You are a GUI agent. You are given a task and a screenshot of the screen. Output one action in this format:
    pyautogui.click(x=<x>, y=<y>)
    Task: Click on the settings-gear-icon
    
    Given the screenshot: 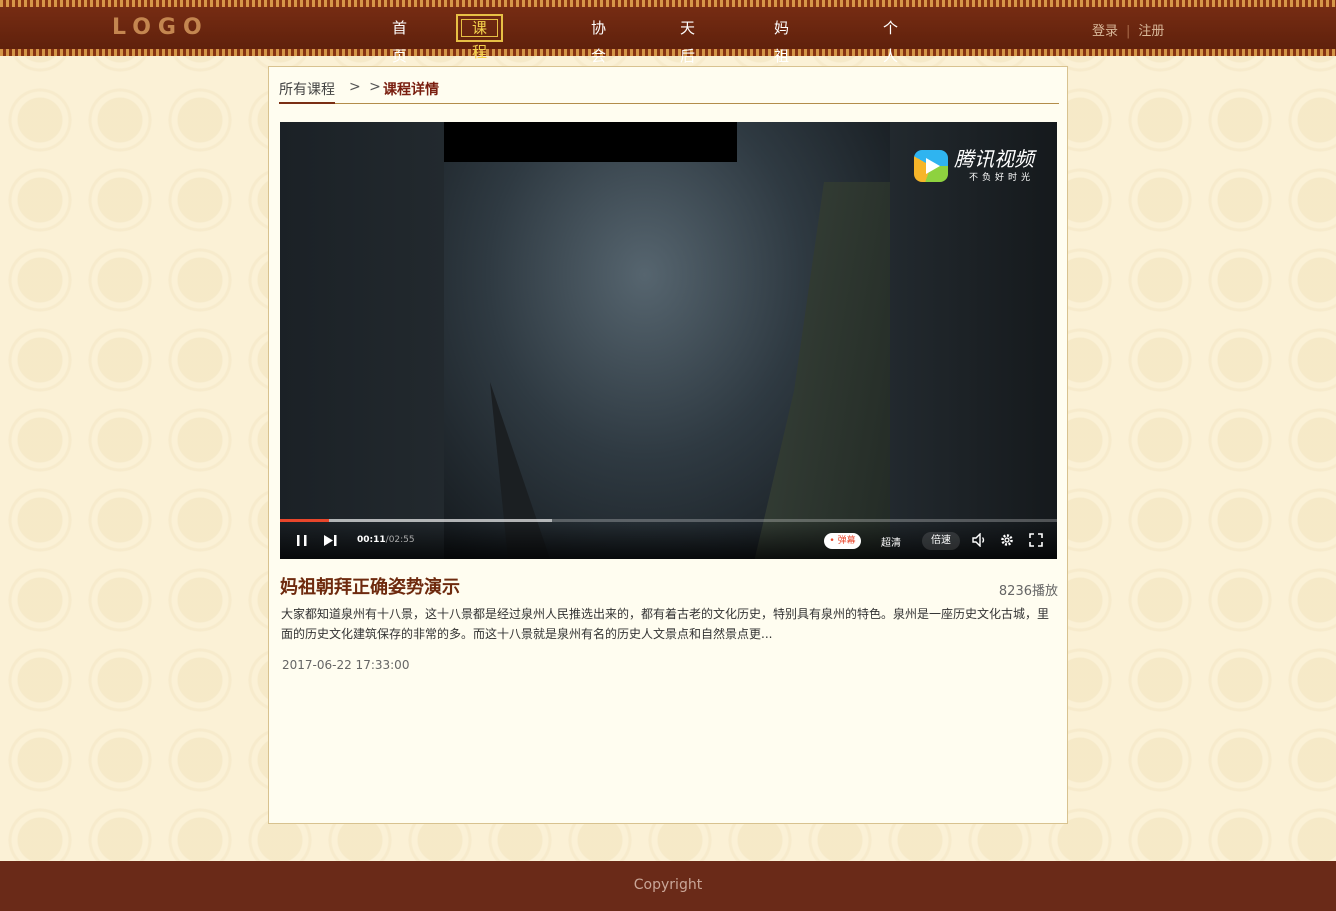 What is the action you would take?
    pyautogui.click(x=1007, y=540)
    